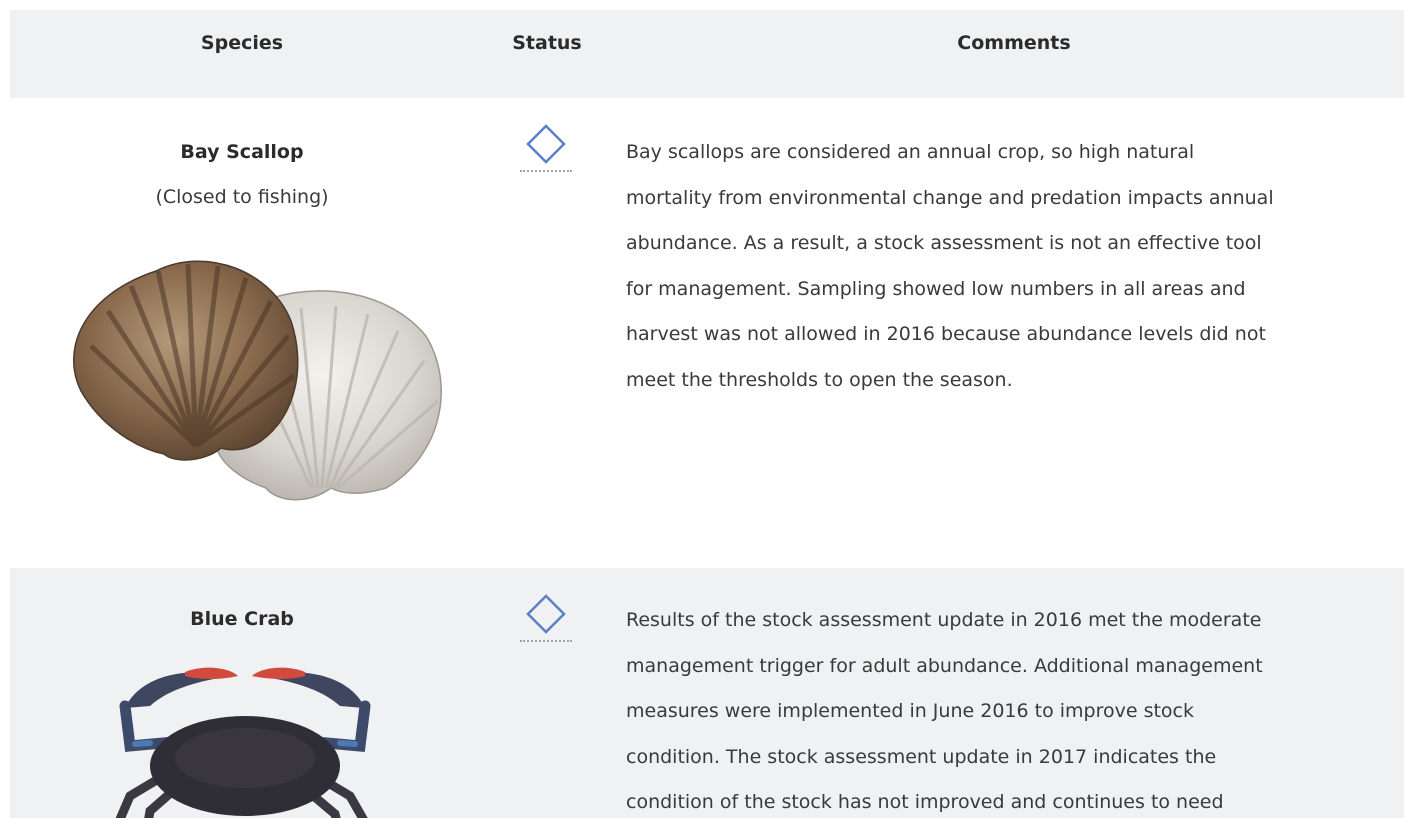 The height and width of the screenshot is (818, 1404). I want to click on table-header: Species Status Comments, so click(707, 54).